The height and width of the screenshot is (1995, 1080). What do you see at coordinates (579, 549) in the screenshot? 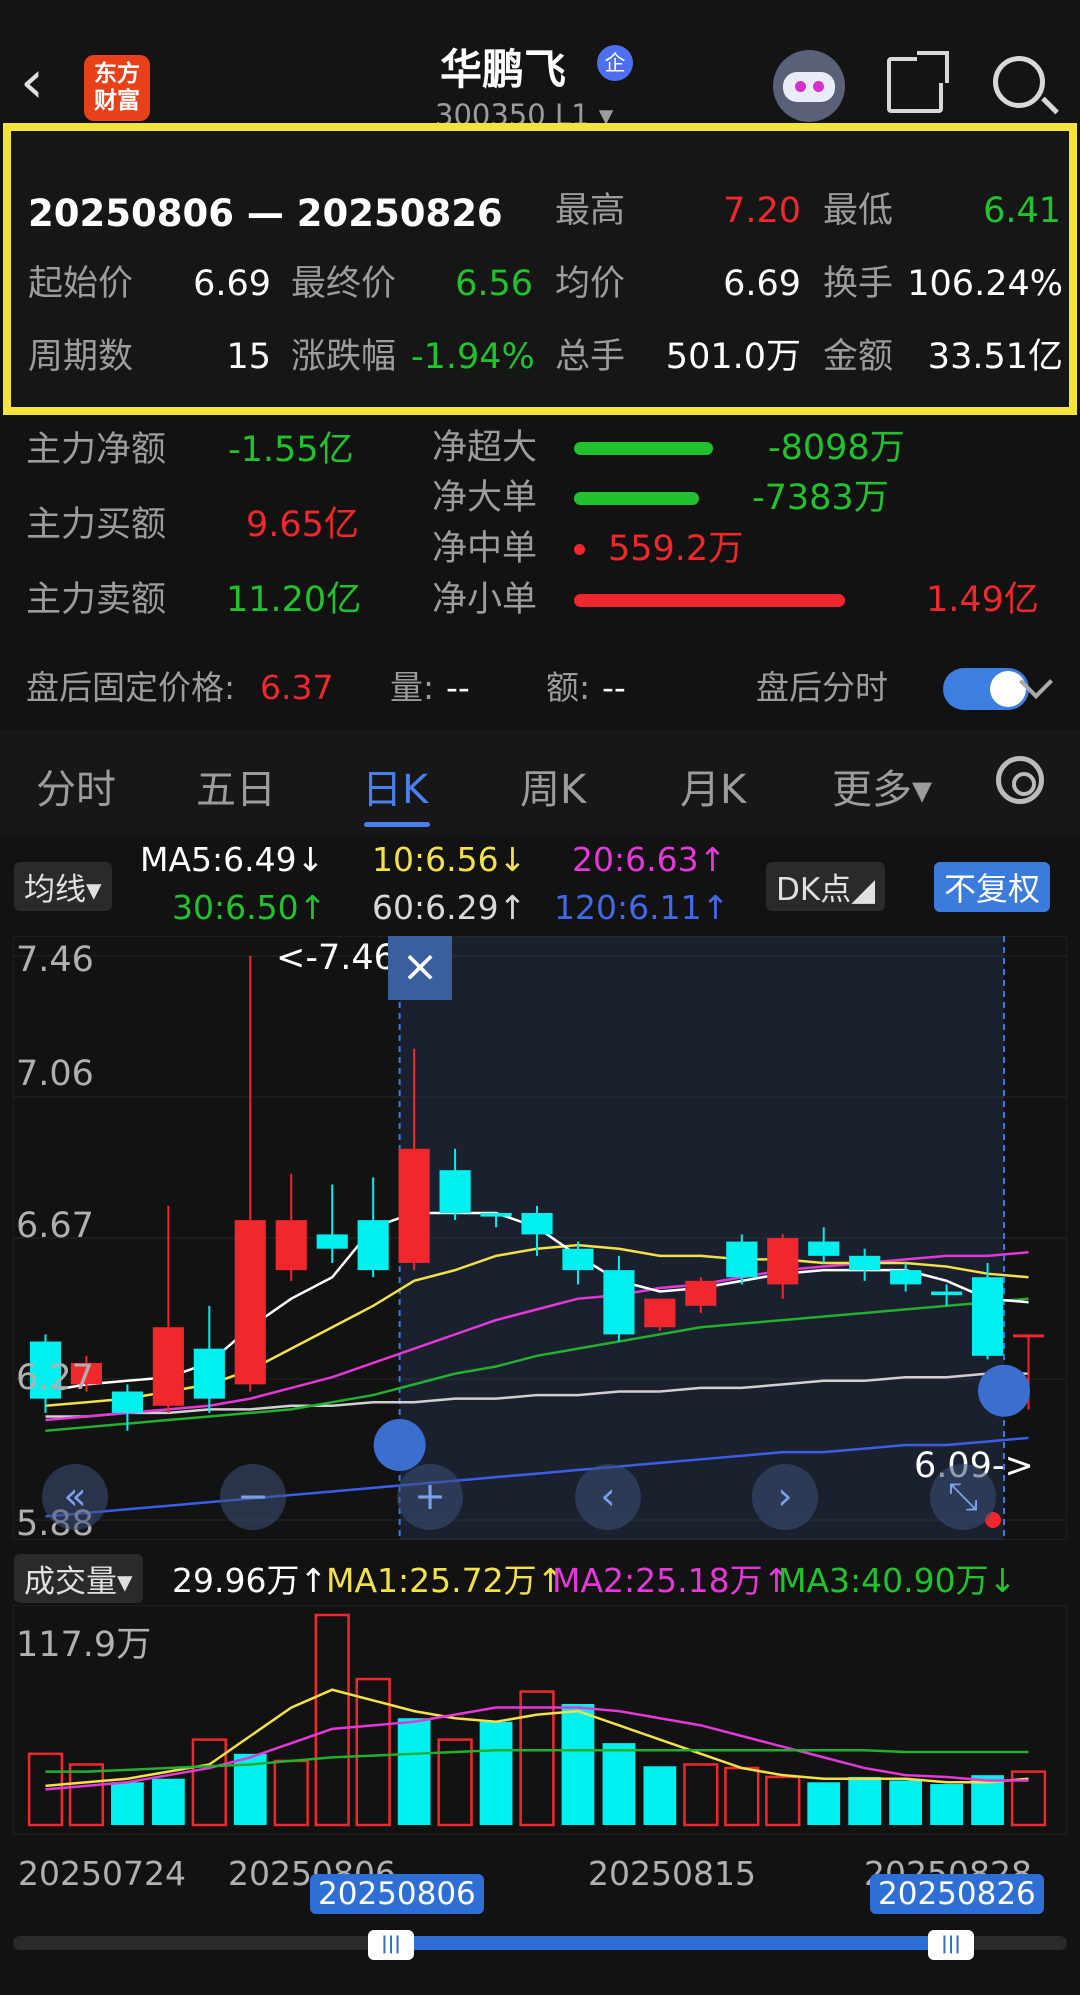
I see `medium-net-dot` at bounding box center [579, 549].